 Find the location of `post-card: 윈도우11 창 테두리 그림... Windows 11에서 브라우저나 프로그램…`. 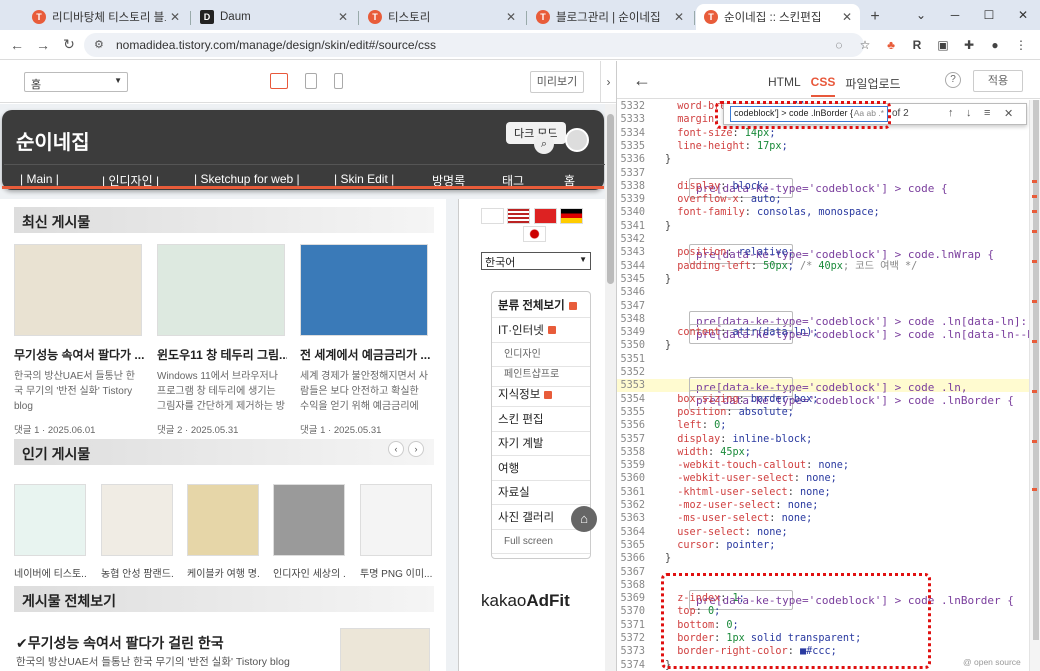

post-card: 윈도우11 창 테두리 그림... Windows 11에서 브라우저나 프로그램… is located at coordinates (222, 340).